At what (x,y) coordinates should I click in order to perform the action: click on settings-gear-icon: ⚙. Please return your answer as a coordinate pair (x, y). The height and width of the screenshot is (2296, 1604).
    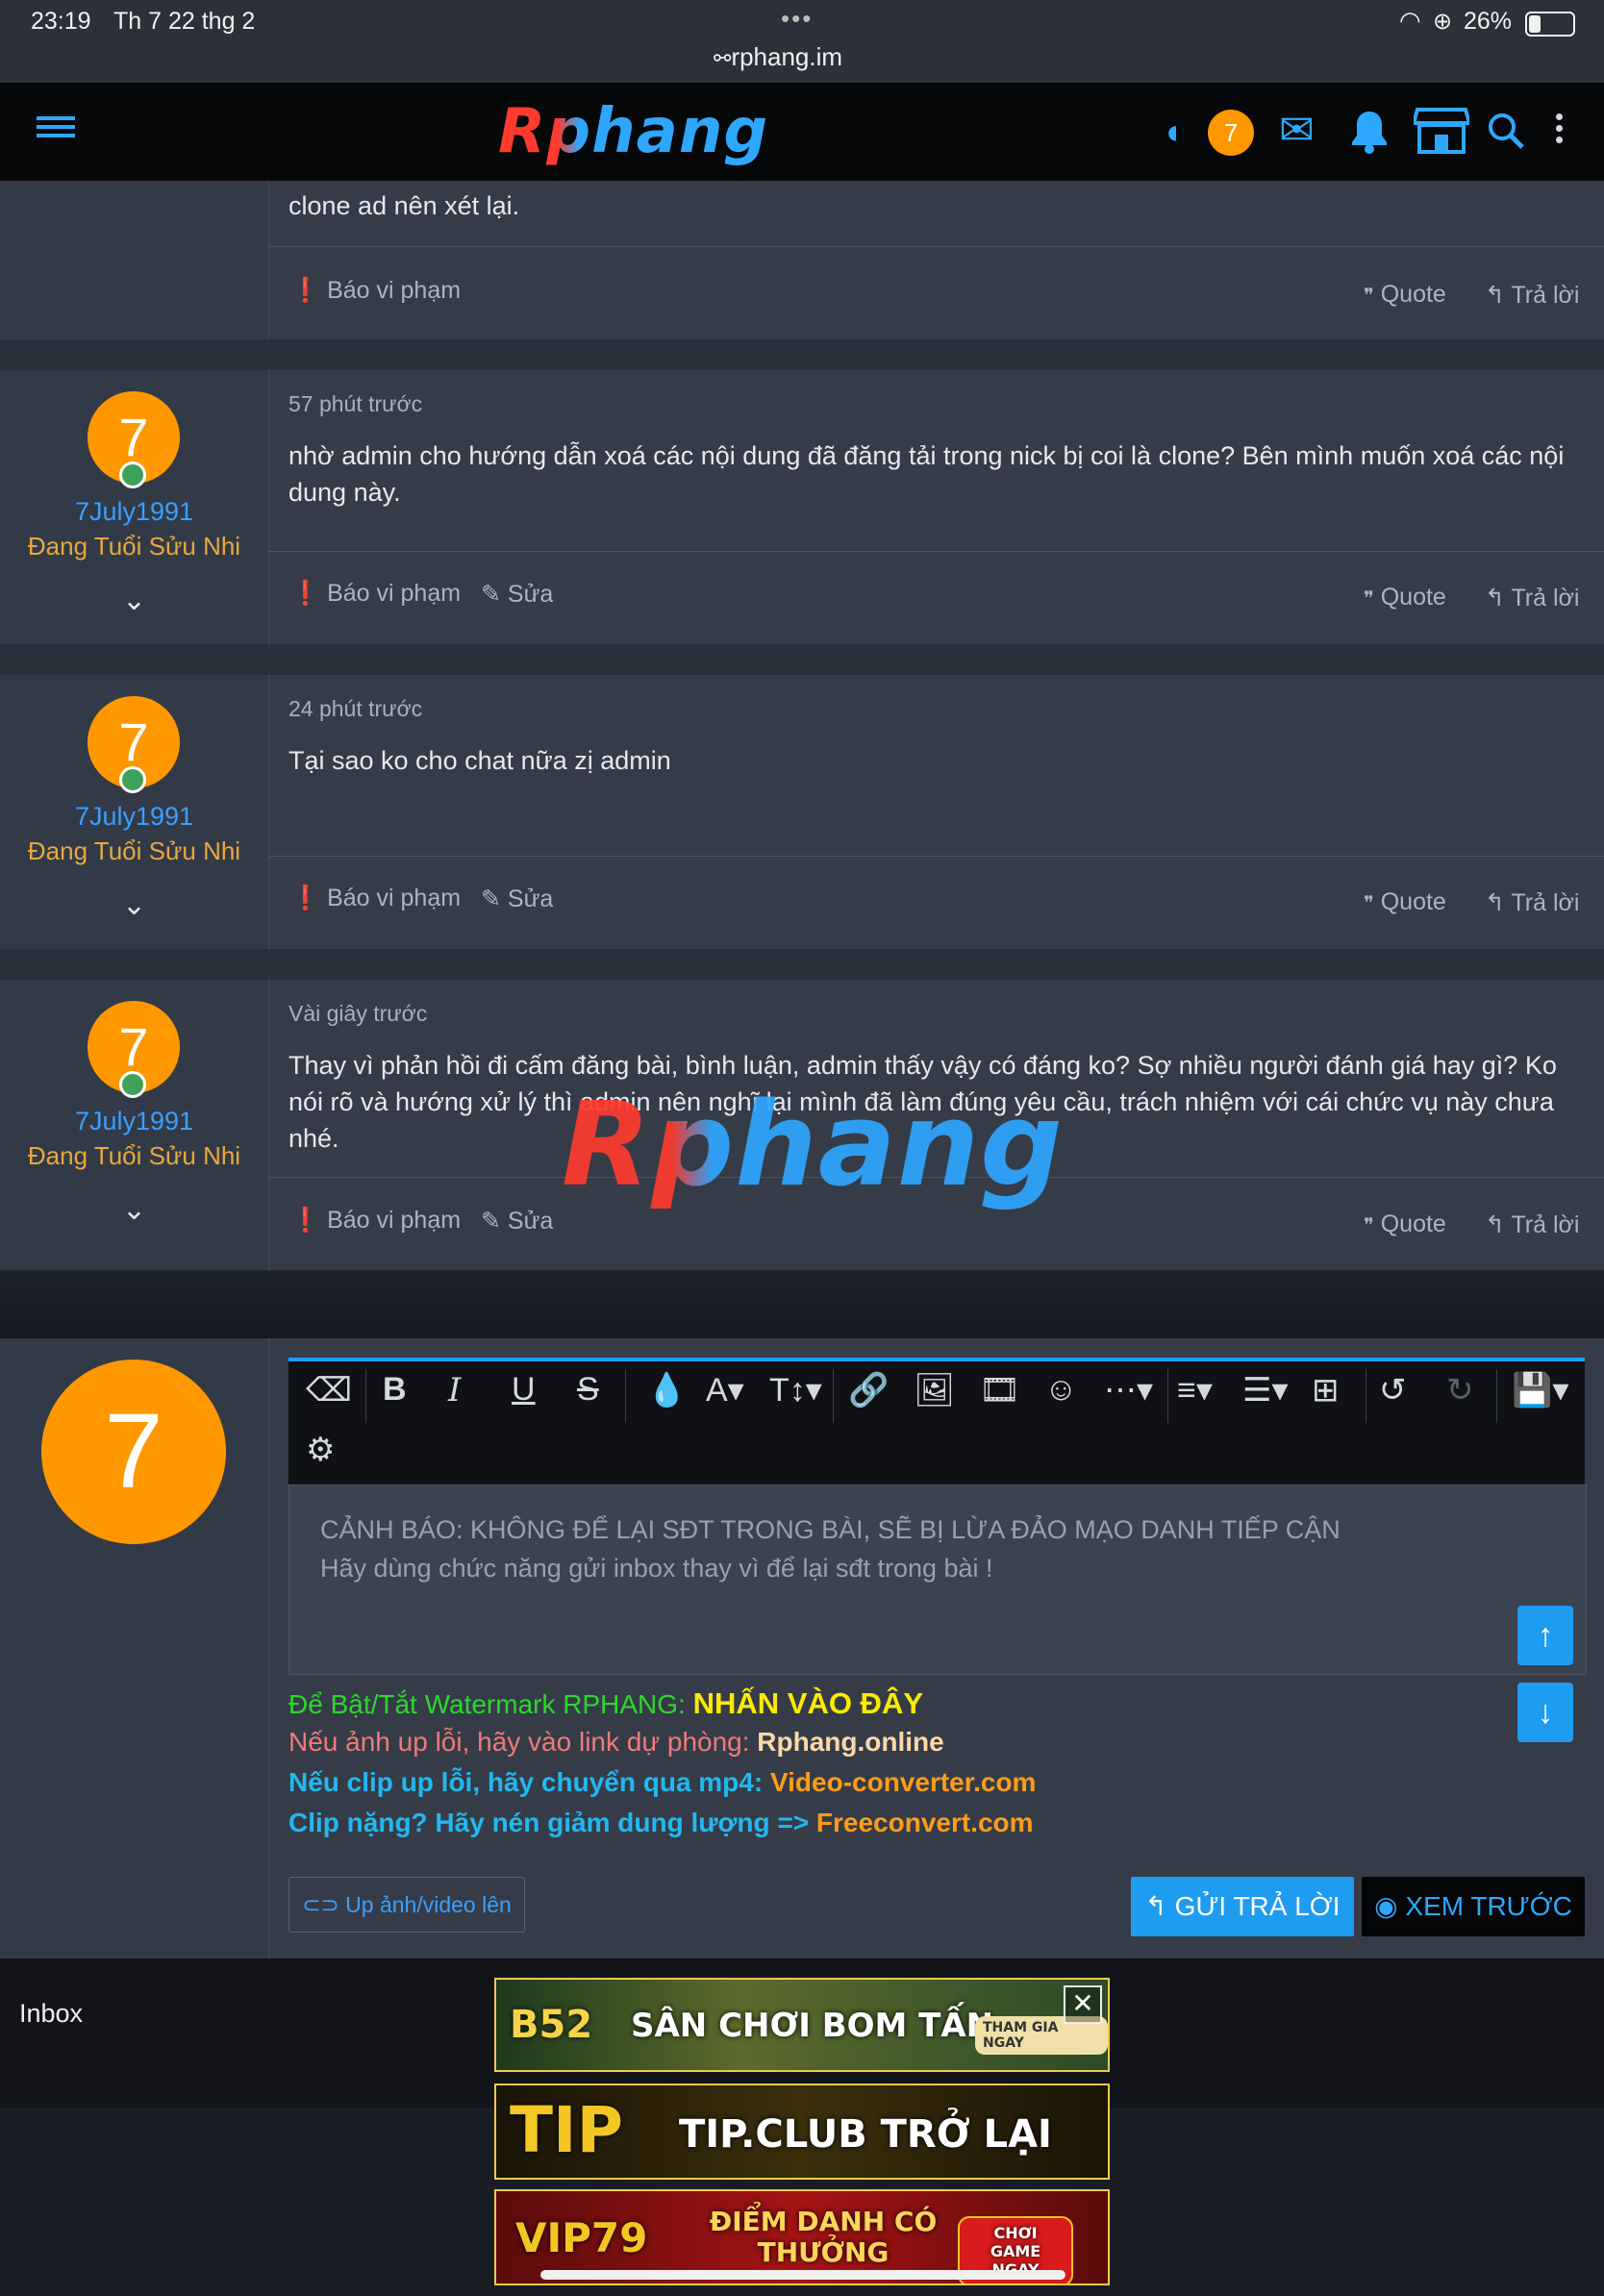
    Looking at the image, I should click on (320, 1450).